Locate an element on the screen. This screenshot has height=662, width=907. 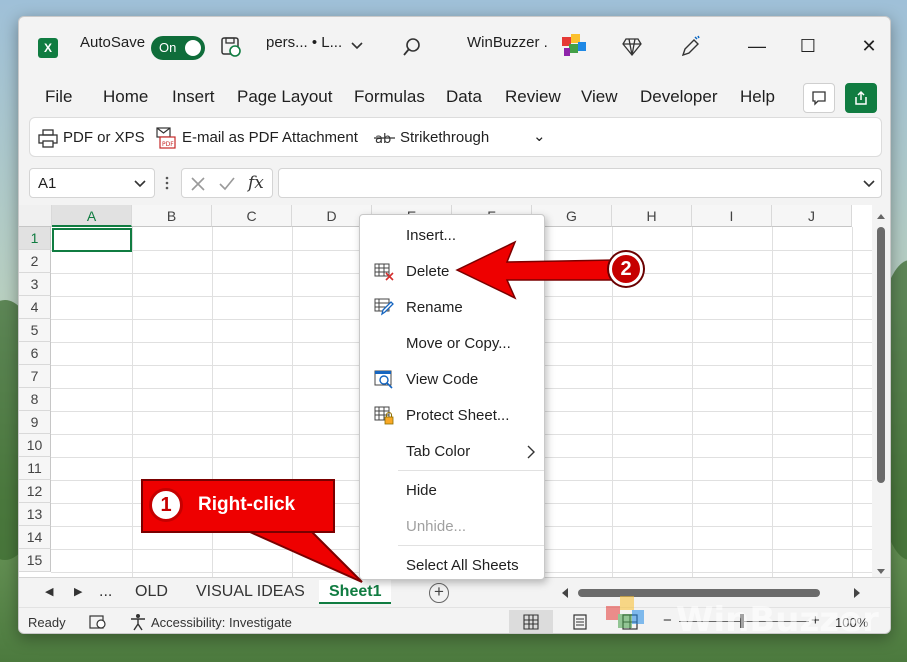
comments-button is located at coordinates (819, 98).